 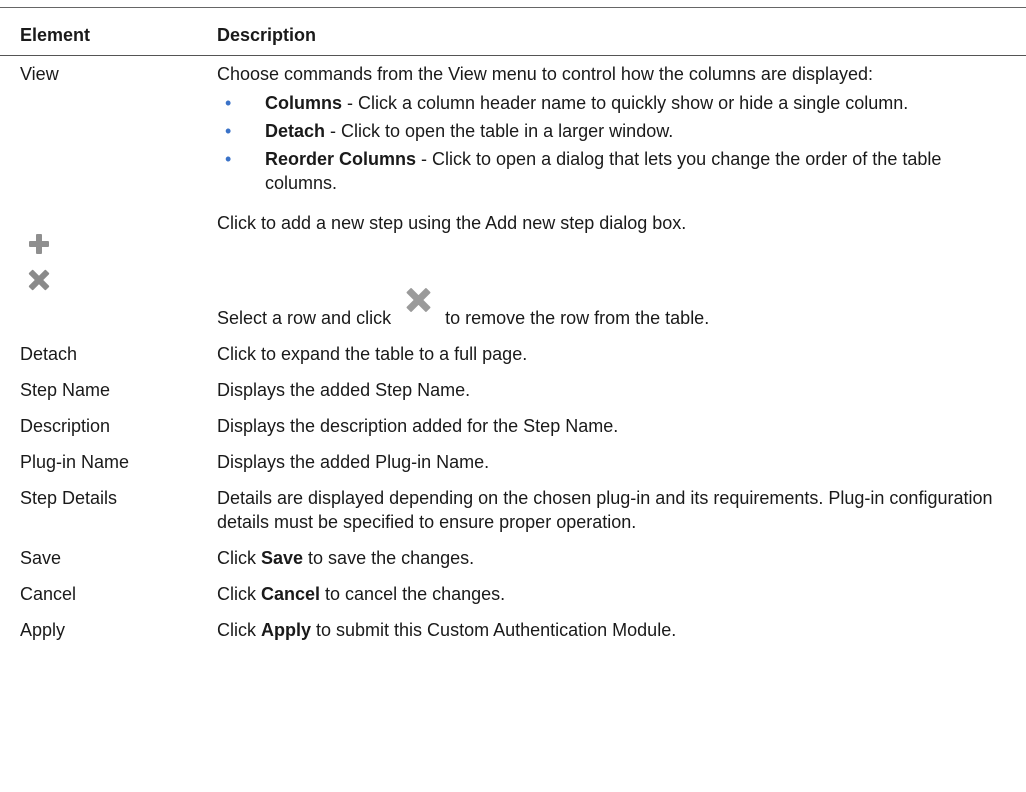 What do you see at coordinates (577, 317) in the screenshot?
I see `remove-text-after: to remove the row from the table.` at bounding box center [577, 317].